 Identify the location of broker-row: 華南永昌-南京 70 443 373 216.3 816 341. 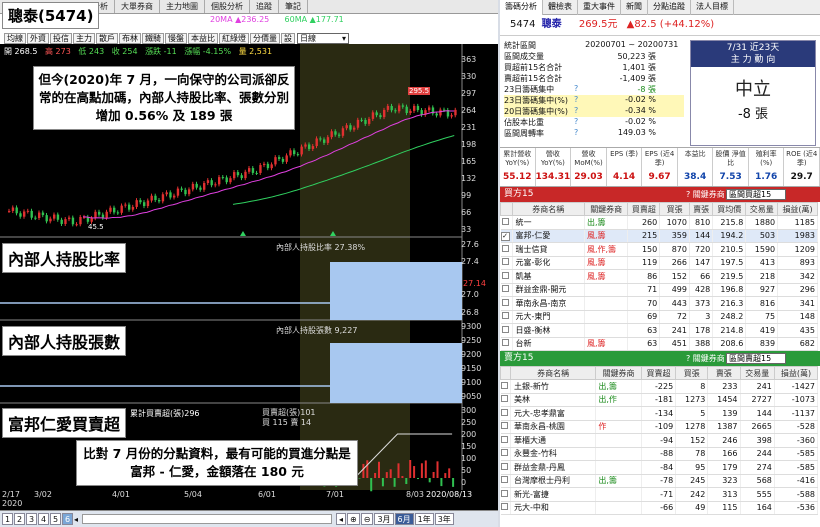
(659, 303).